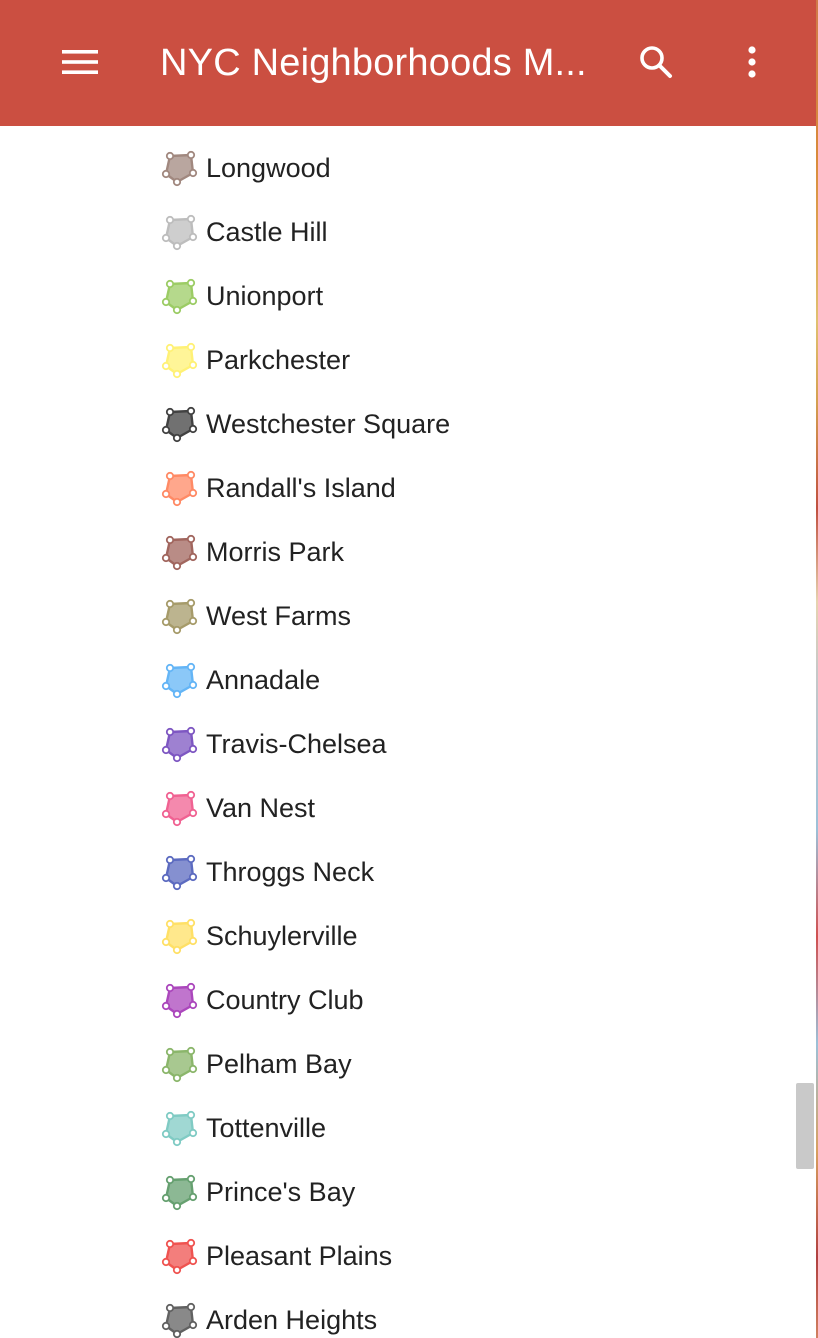  What do you see at coordinates (470, 1064) in the screenshot?
I see `list-item: Pelham Bay` at bounding box center [470, 1064].